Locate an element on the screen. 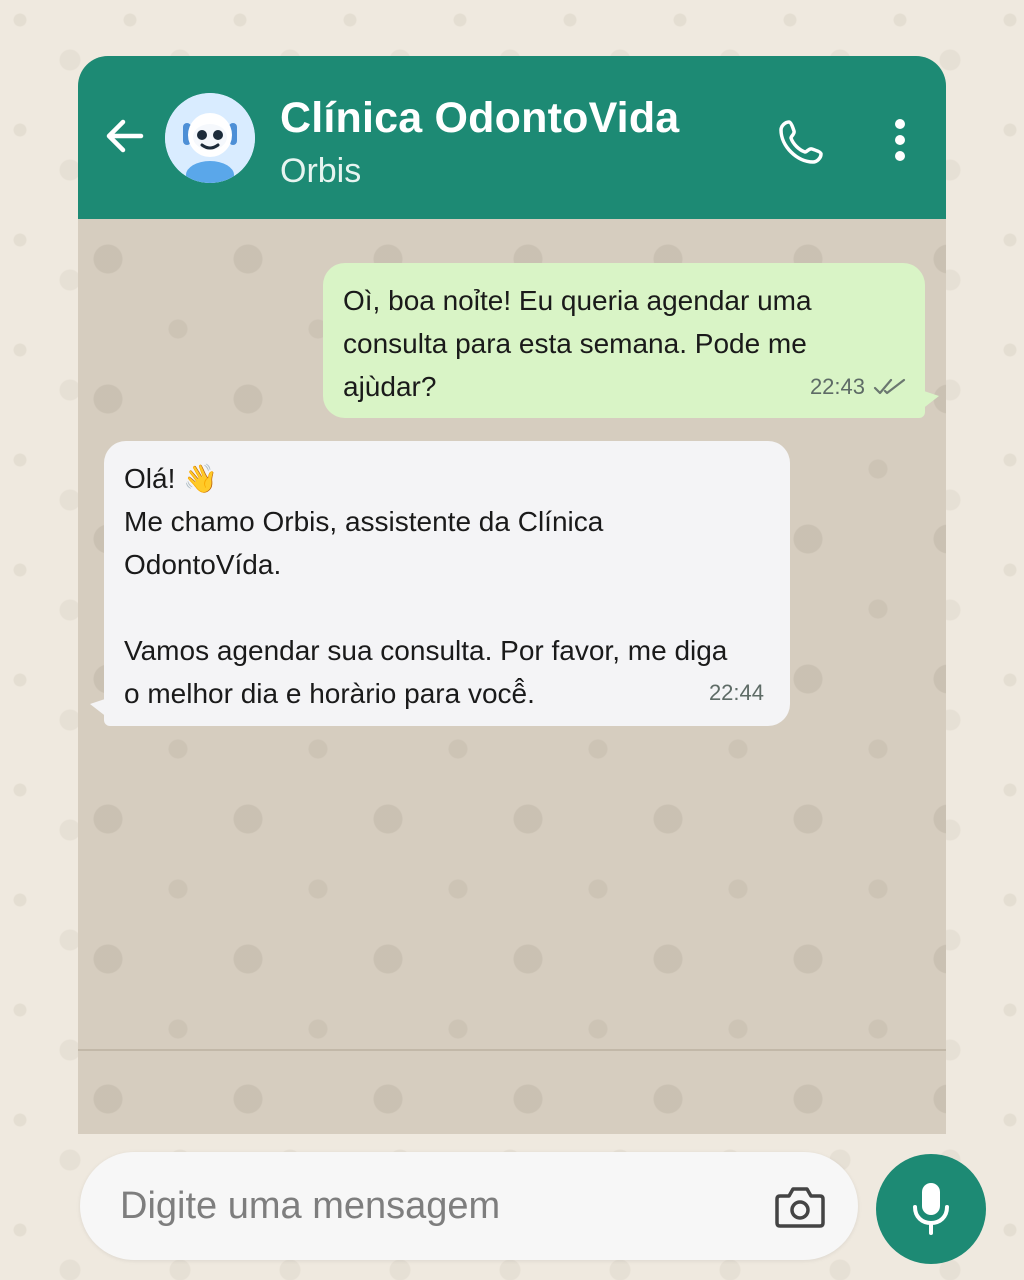 The width and height of the screenshot is (1024, 1280). chat-header: Clínica OdontoVida Orbis is located at coordinates (512, 137).